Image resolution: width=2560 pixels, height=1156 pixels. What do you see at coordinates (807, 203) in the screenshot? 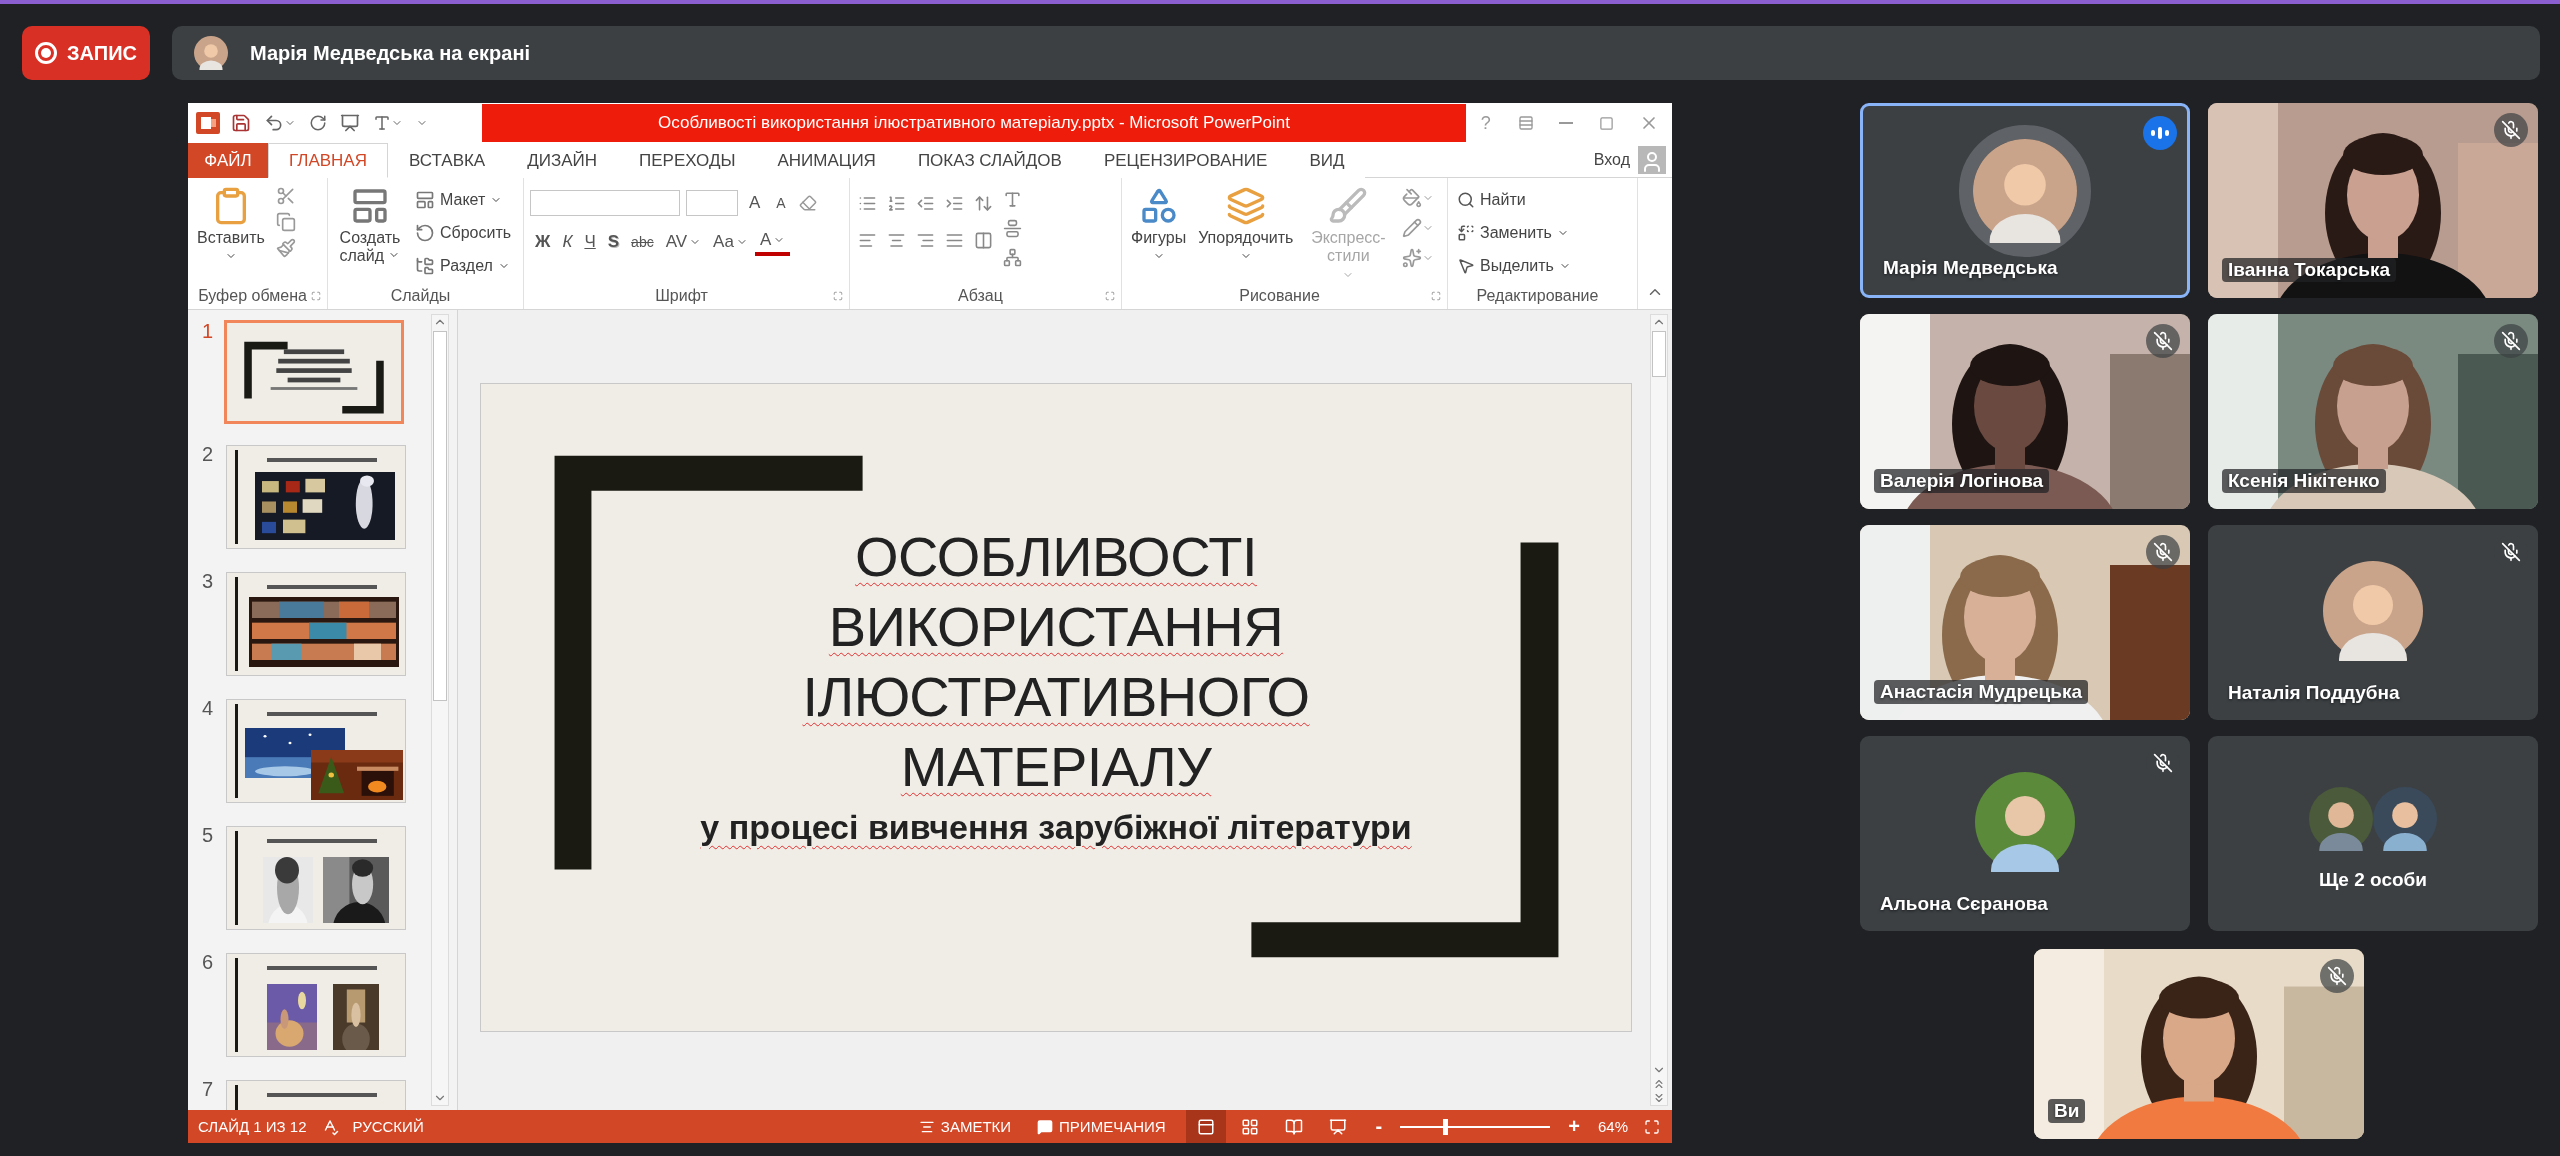
I see `eraser-icon` at bounding box center [807, 203].